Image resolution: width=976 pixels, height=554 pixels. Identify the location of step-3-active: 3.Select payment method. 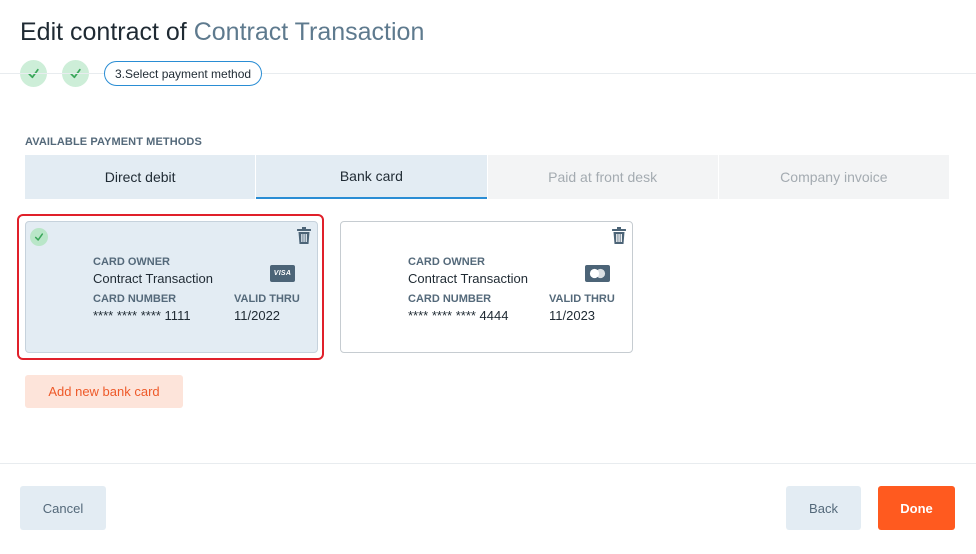
(183, 73).